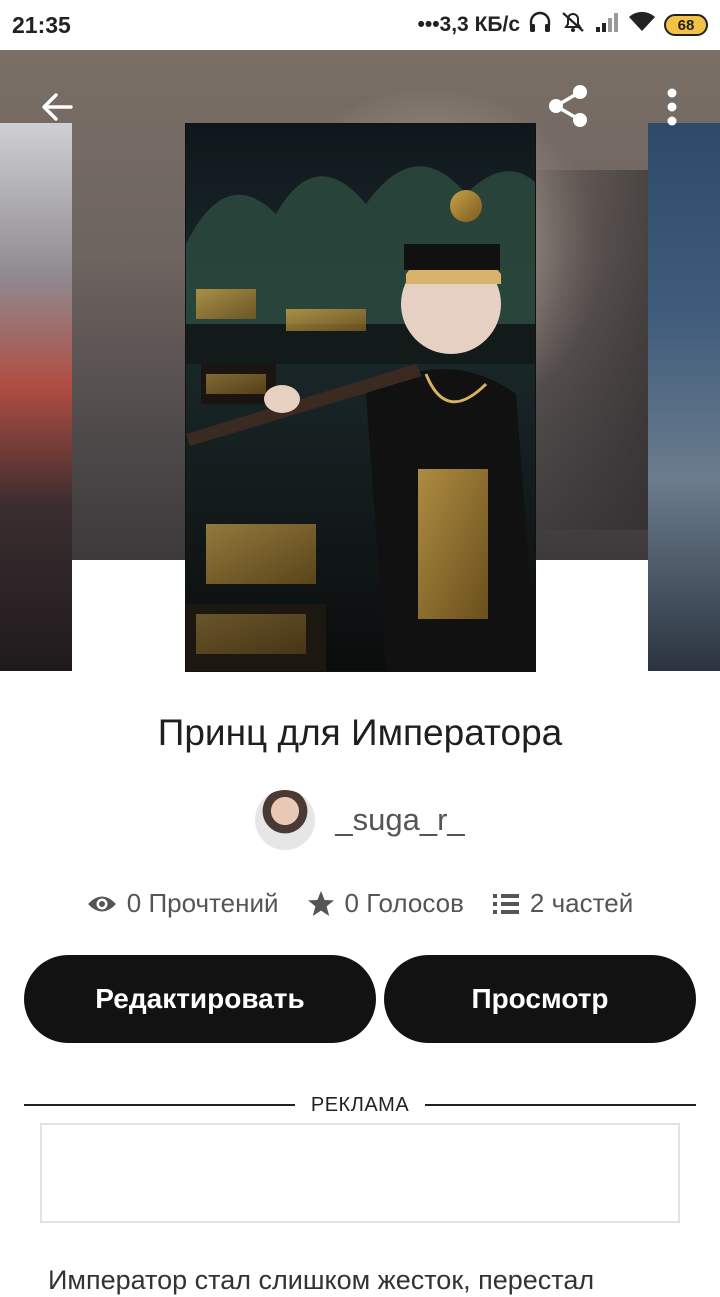 Image resolution: width=720 pixels, height=1297 pixels. Describe the element at coordinates (404, 903) in the screenshot. I see `votes-count: 0 Голосов` at that location.